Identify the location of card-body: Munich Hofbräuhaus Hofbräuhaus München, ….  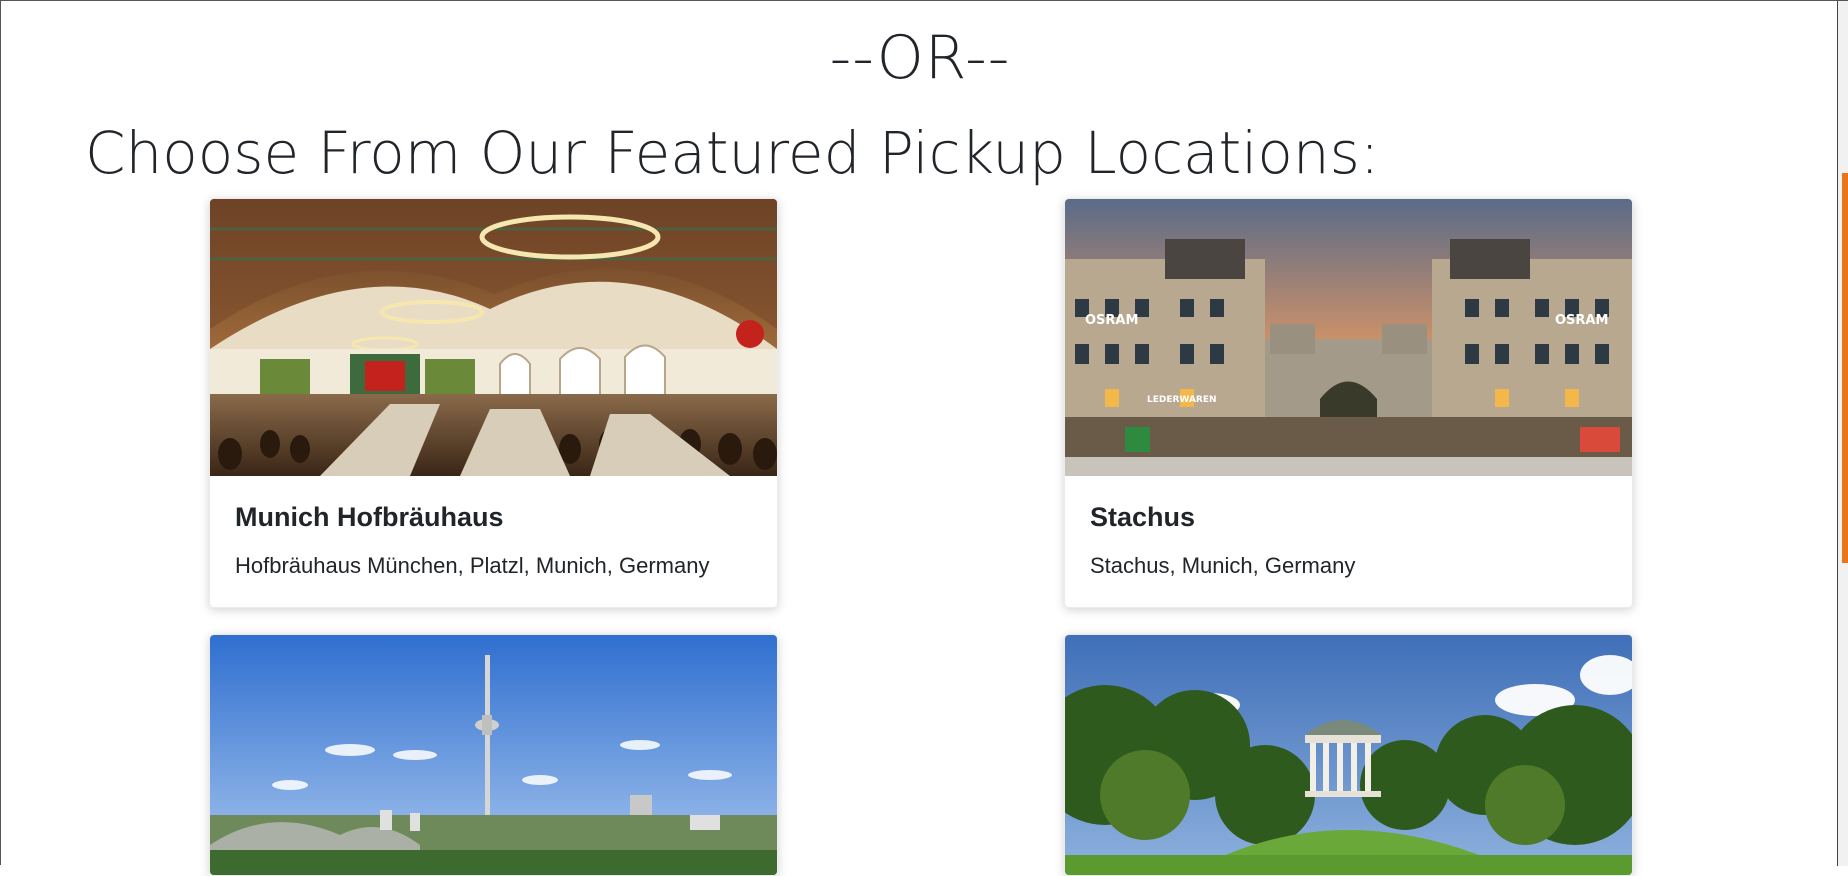
(493, 541).